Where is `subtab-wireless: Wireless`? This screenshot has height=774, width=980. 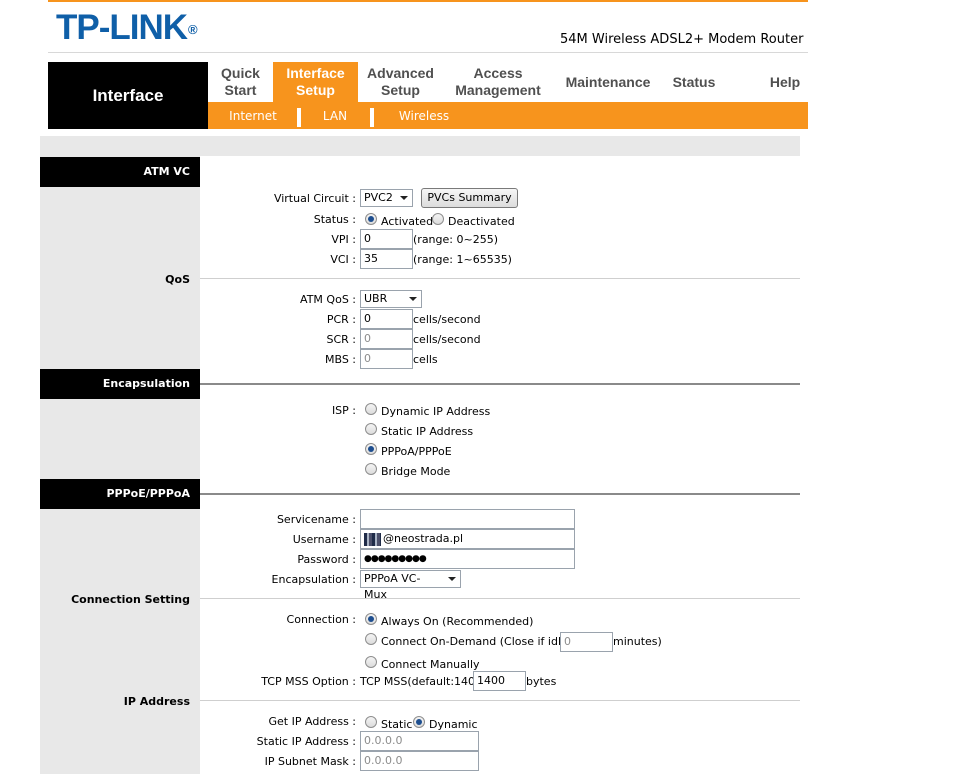
subtab-wireless: Wireless is located at coordinates (424, 116).